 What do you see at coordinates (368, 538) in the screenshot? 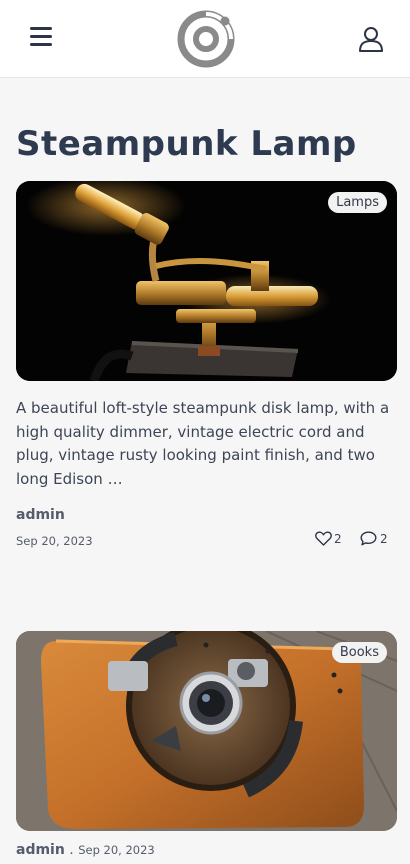
I see `comment-icon` at bounding box center [368, 538].